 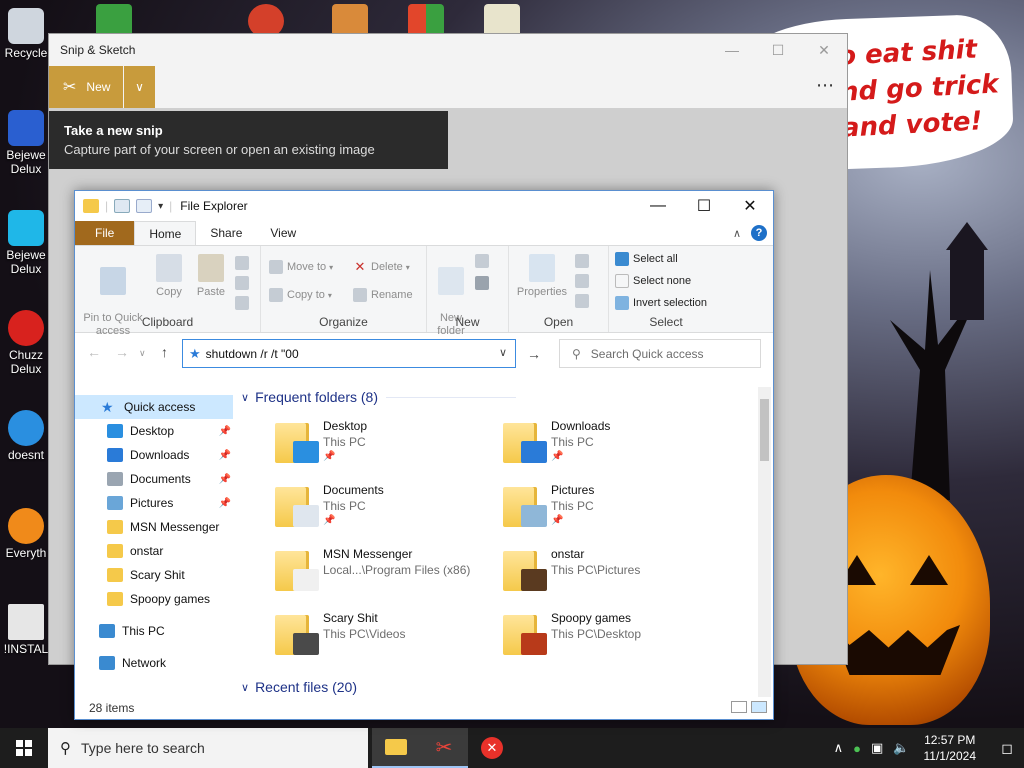 What do you see at coordinates (739, 707) in the screenshot?
I see `details-view-icon` at bounding box center [739, 707].